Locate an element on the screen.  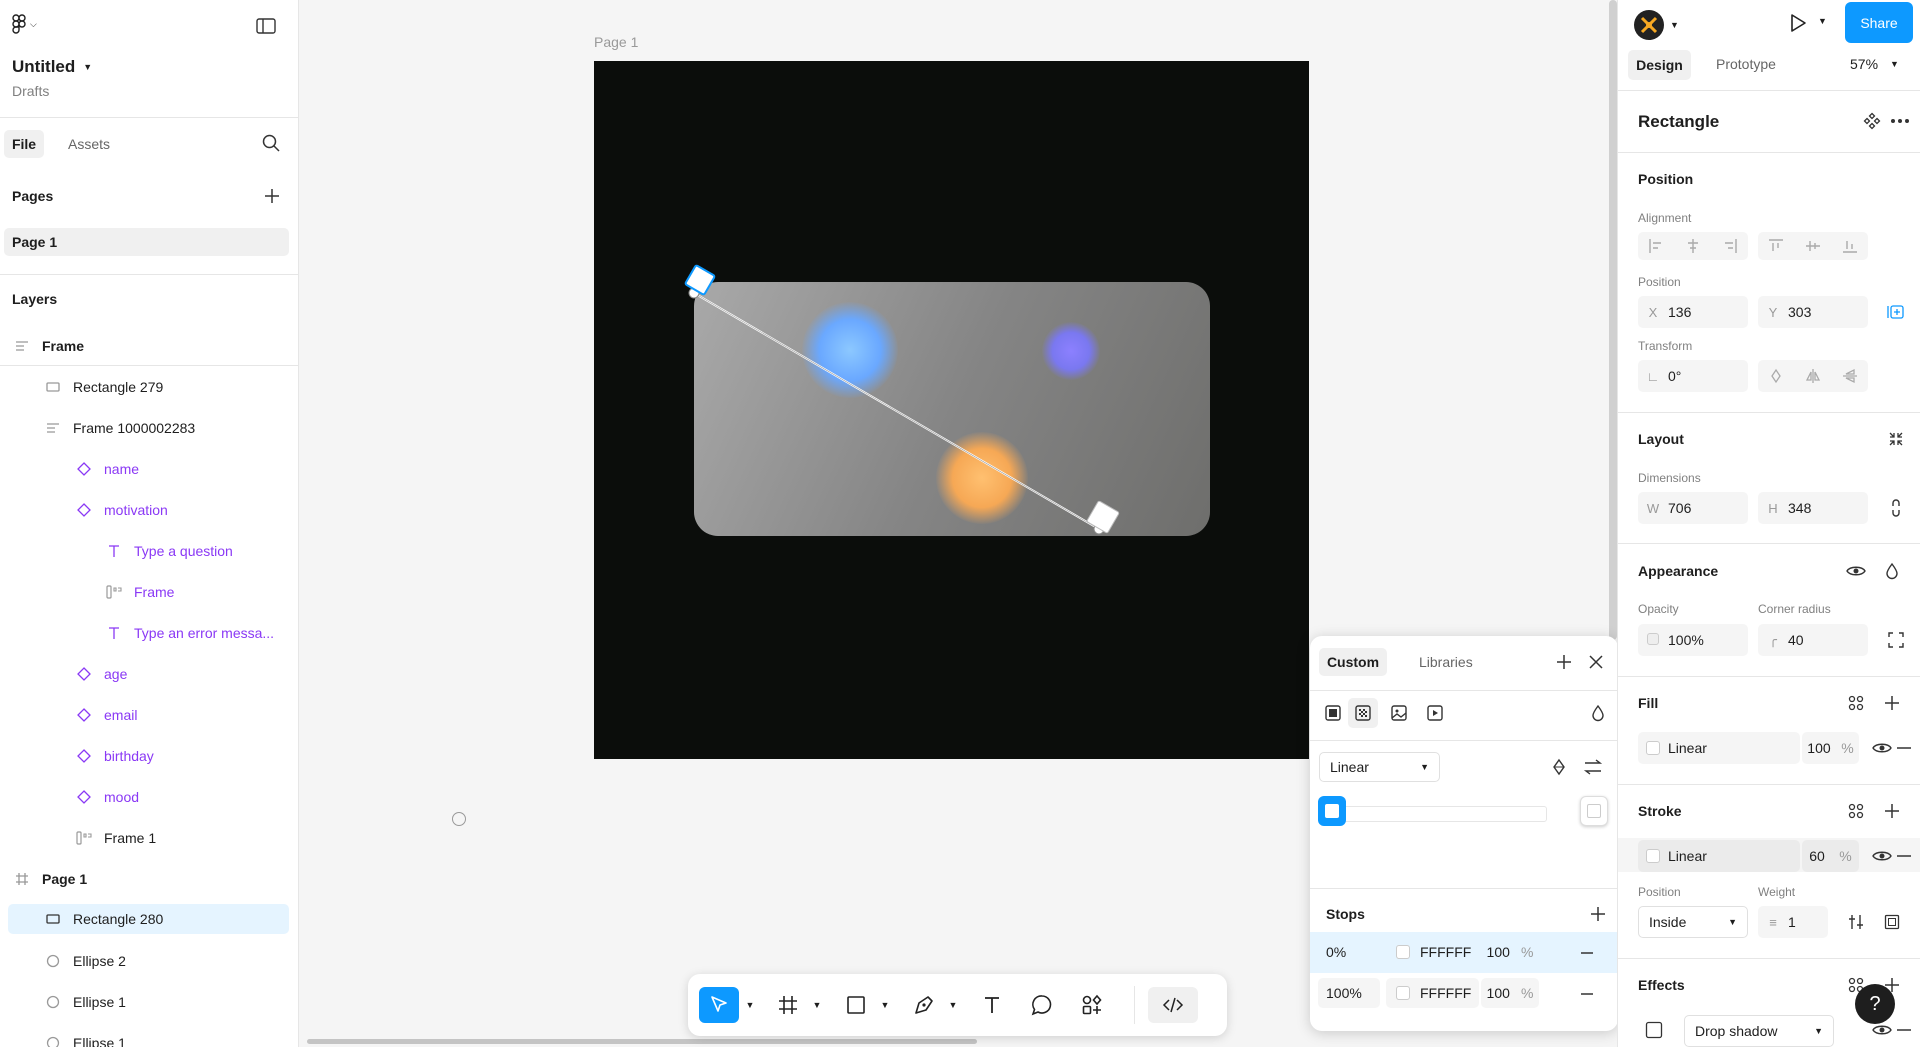
share-button: Share is located at coordinates (1879, 22).